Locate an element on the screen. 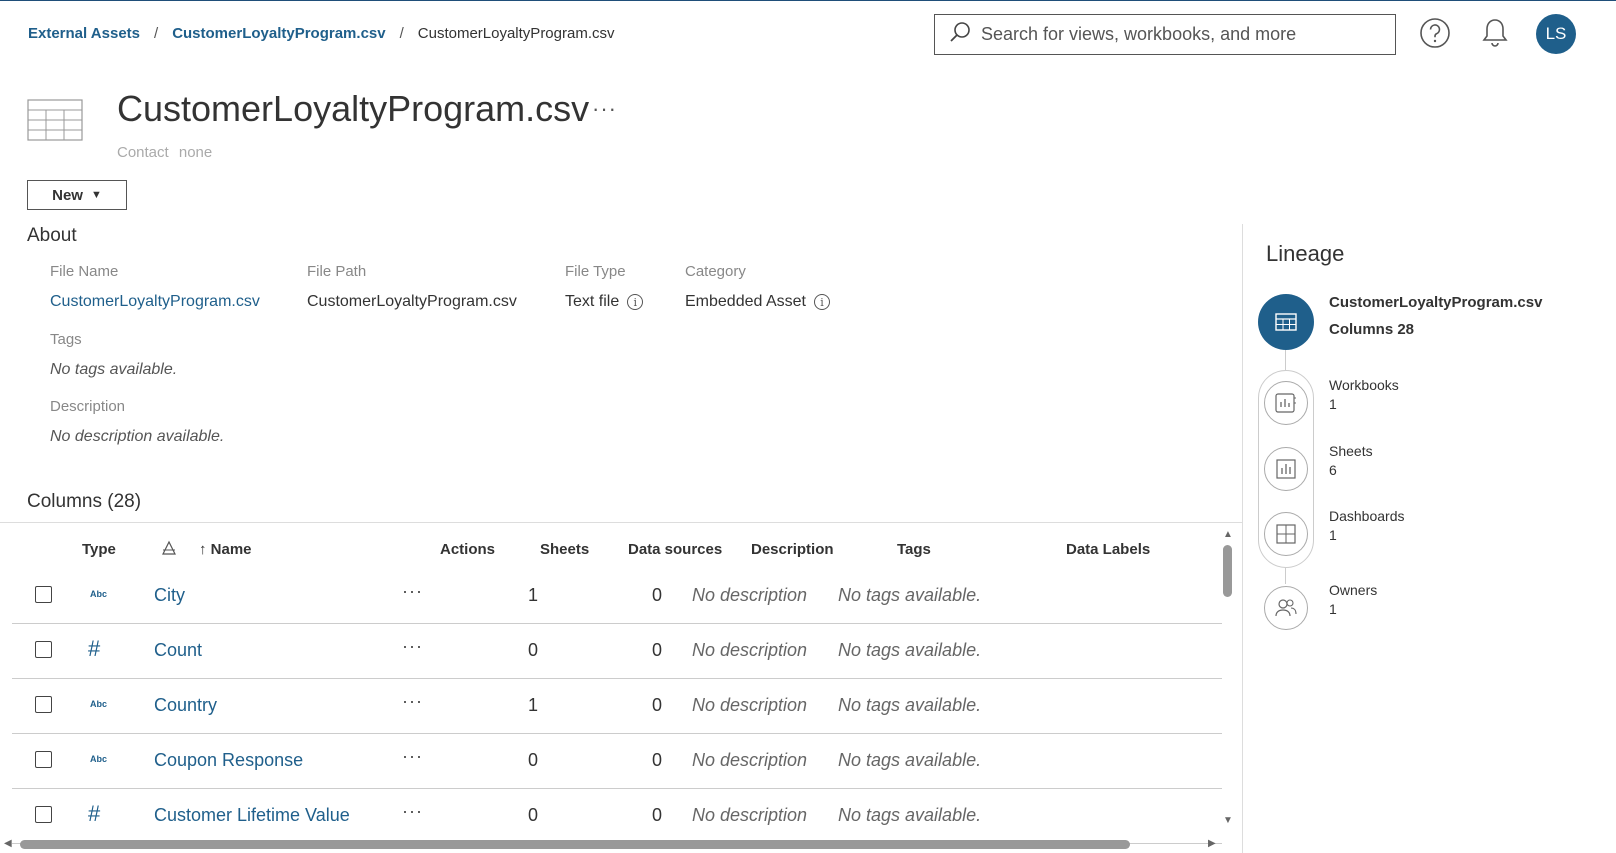  header-actions: Actions is located at coordinates (468, 549).